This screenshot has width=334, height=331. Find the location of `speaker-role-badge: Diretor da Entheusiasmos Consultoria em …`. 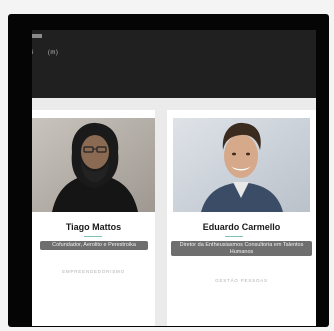

speaker-role-badge: Diretor da Entheusiasmos Consultoria em … is located at coordinates (241, 248).